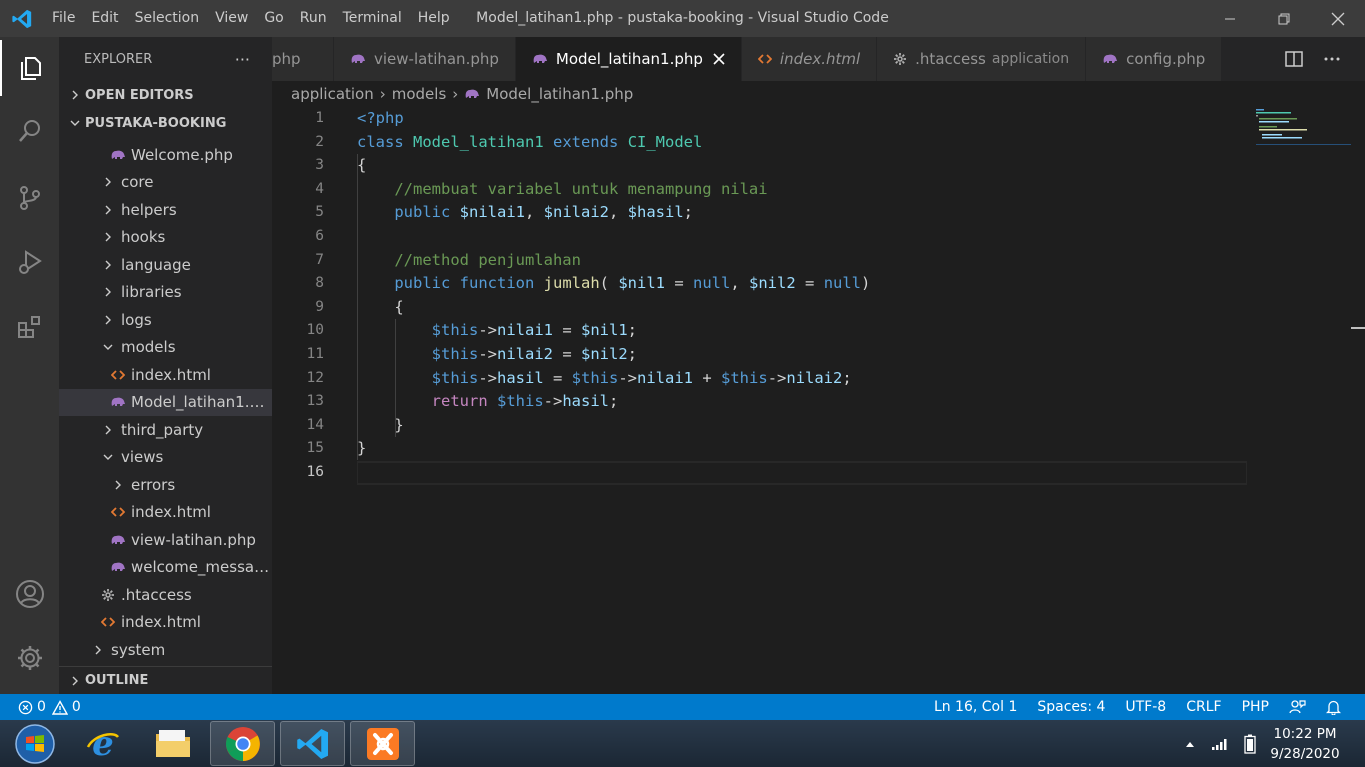 This screenshot has height=767, width=1365. Describe the element at coordinates (242, 743) in the screenshot. I see `chrome-icon` at that location.